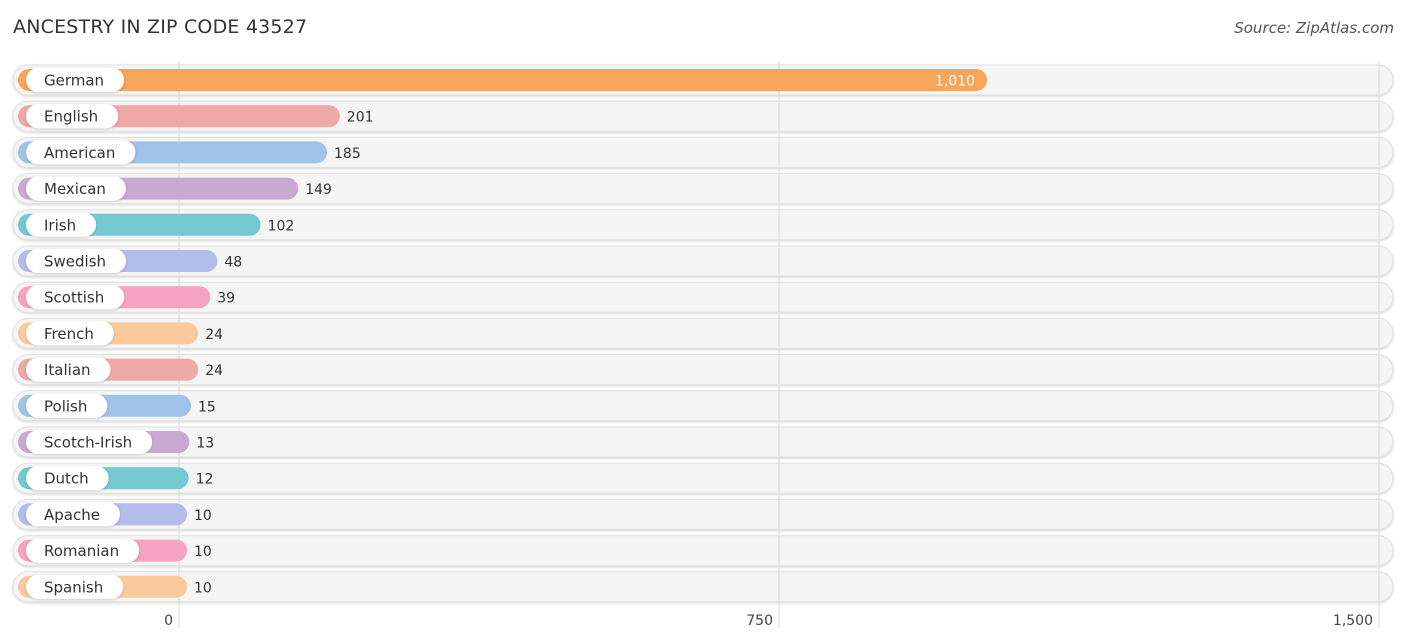 The image size is (1406, 644). What do you see at coordinates (79, 153) in the screenshot?
I see `category-label: American` at bounding box center [79, 153].